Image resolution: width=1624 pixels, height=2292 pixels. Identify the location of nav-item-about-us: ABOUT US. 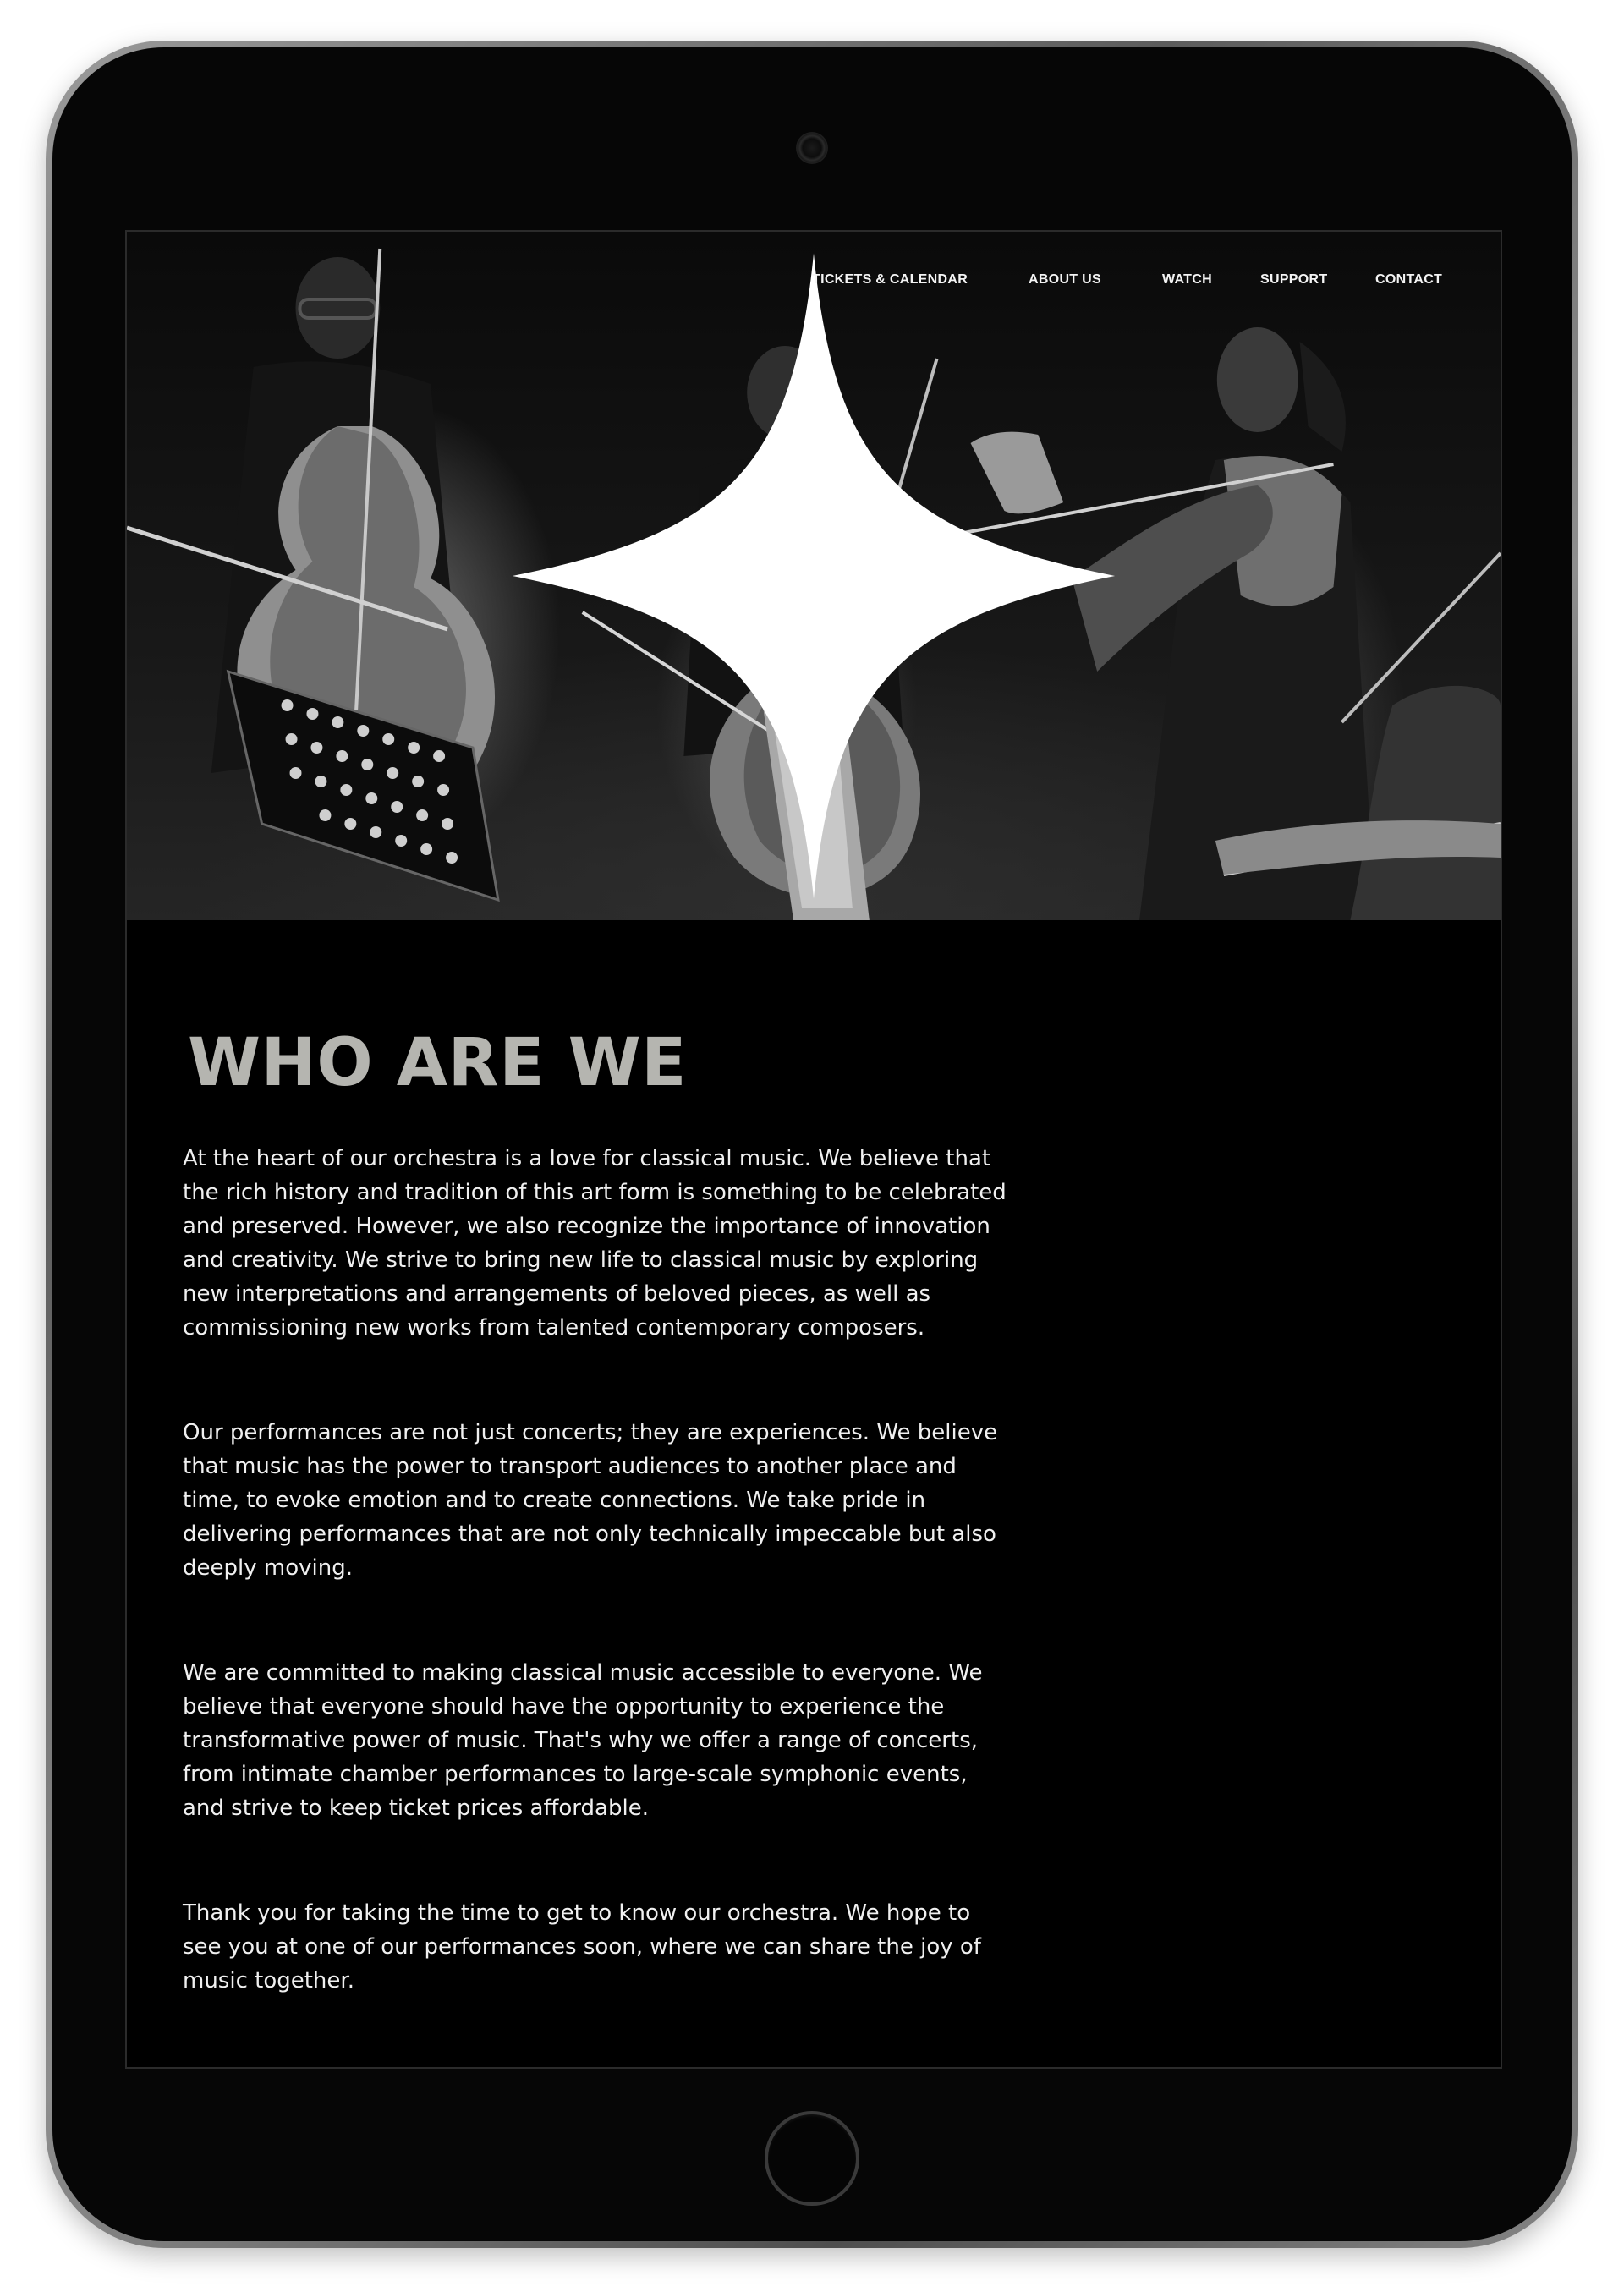
(1065, 280).